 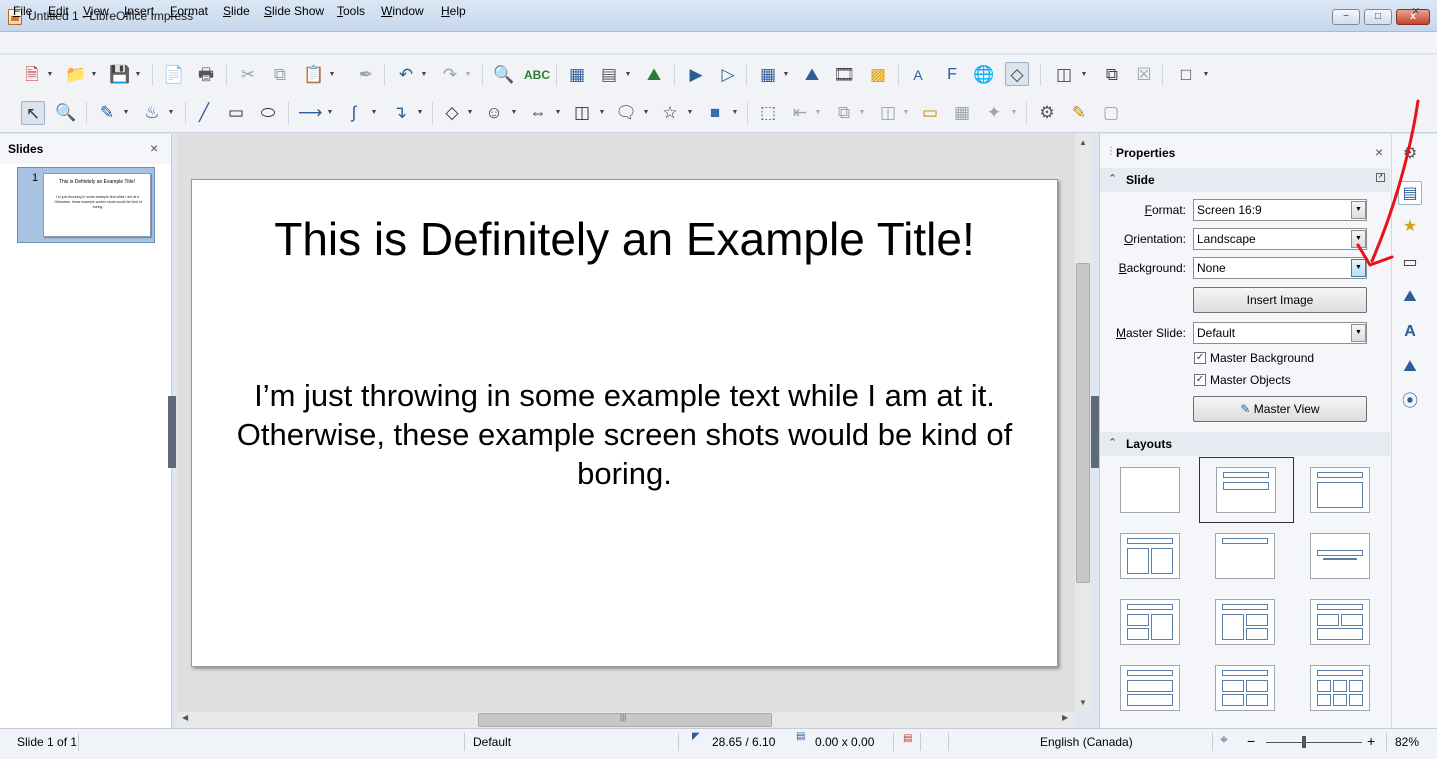 What do you see at coordinates (1340, 490) in the screenshot?
I see `layout-title-content` at bounding box center [1340, 490].